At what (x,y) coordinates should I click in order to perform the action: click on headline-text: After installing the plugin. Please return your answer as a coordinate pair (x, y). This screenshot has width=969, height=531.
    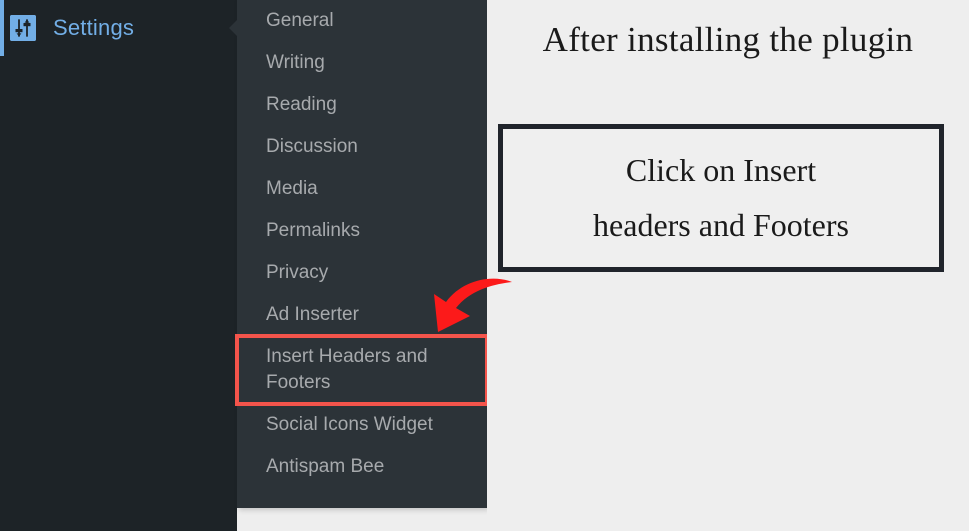
    Looking at the image, I should click on (728, 39).